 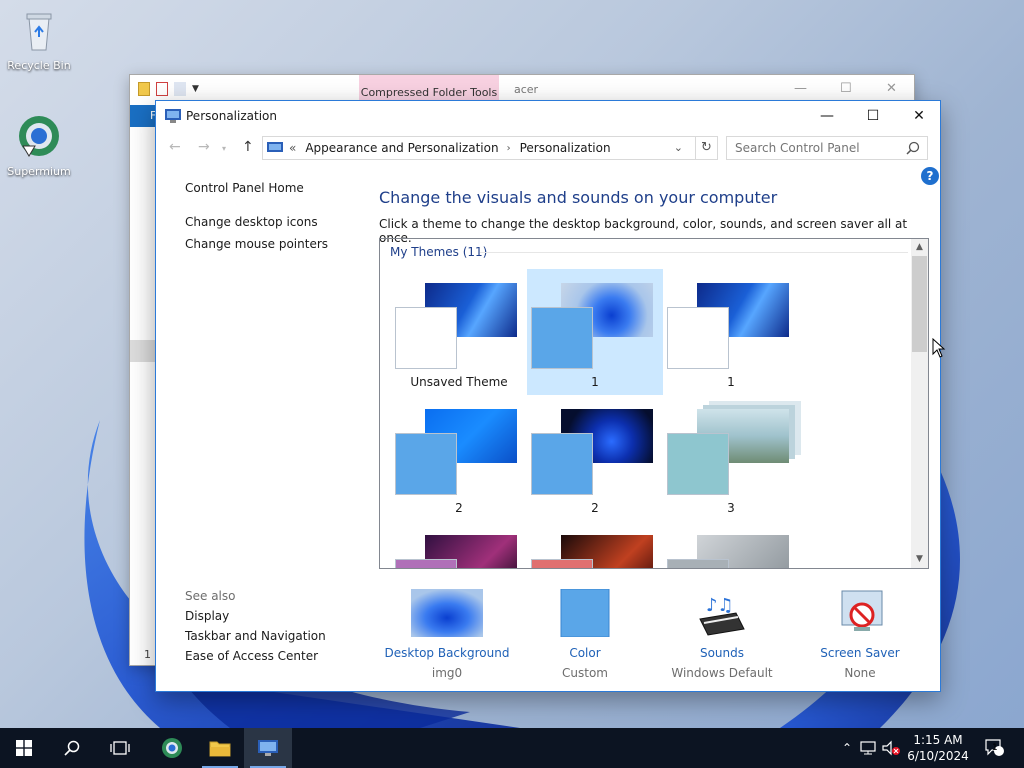 I want to click on explorer-minimize-button: —, so click(x=800, y=88).